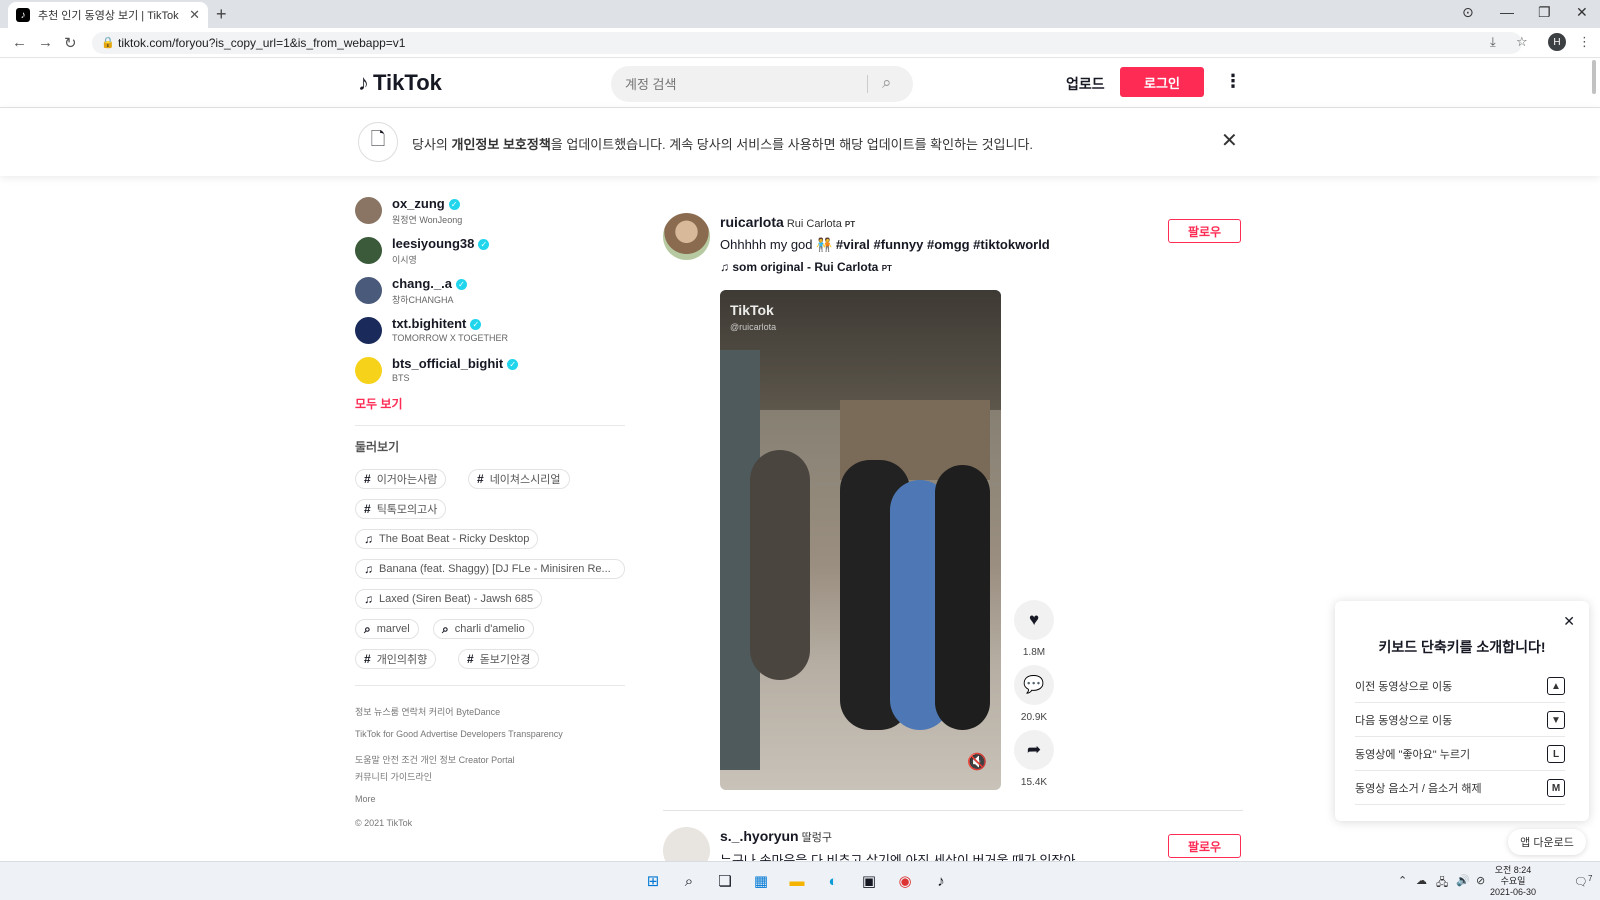  I want to click on volume-icon: 🔊, so click(1463, 880).